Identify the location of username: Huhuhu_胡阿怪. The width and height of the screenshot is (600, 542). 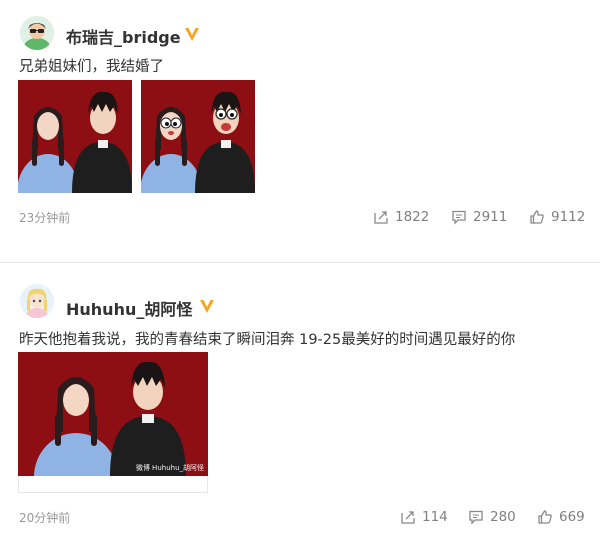
(129, 308).